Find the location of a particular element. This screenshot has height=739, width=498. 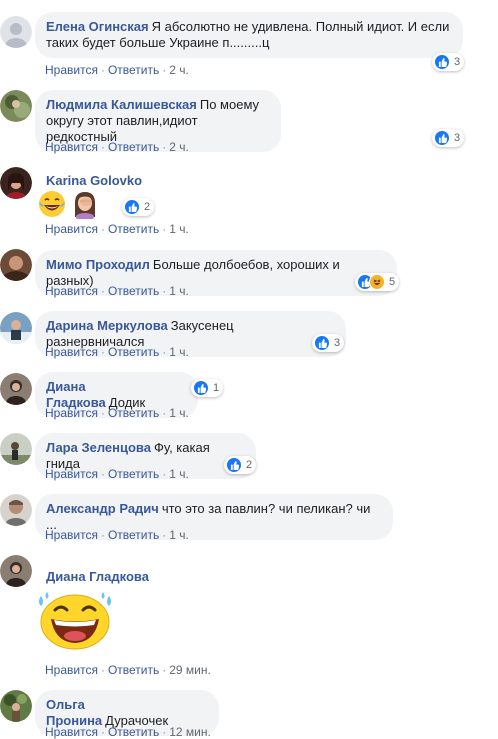

comment-author: Дарина Меркулова is located at coordinates (107, 325).